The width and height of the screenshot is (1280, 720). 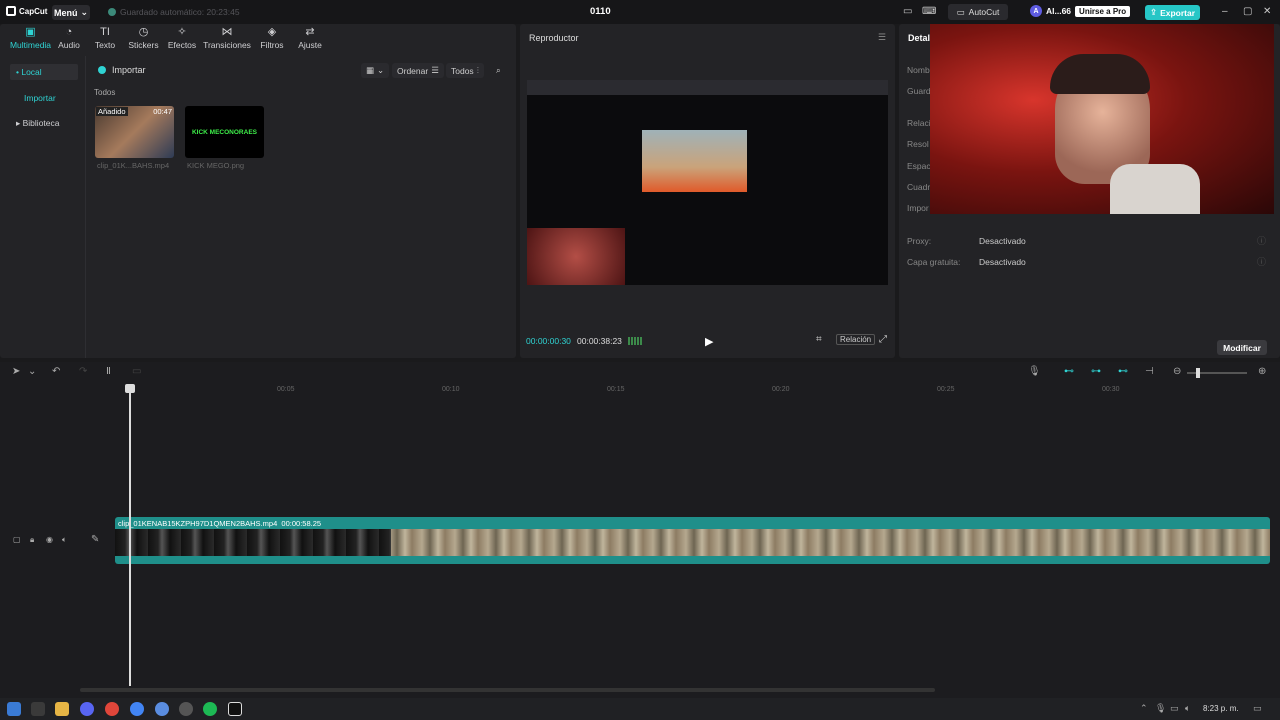 I want to click on file-explorer-icon, so click(x=62, y=709).